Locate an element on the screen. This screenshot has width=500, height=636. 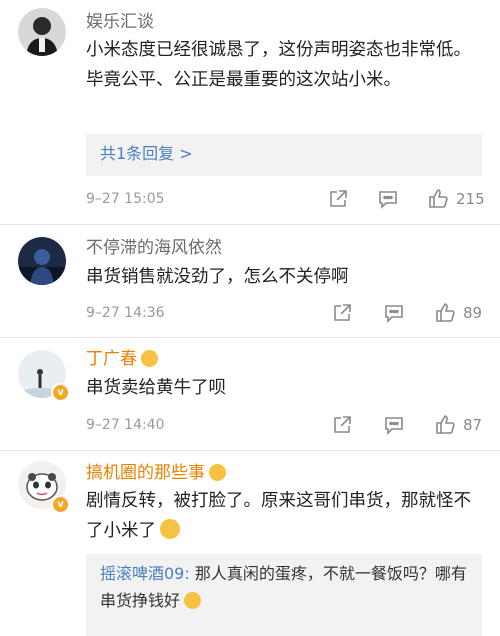
username-text: 搞机圈的那些事 is located at coordinates (145, 473).